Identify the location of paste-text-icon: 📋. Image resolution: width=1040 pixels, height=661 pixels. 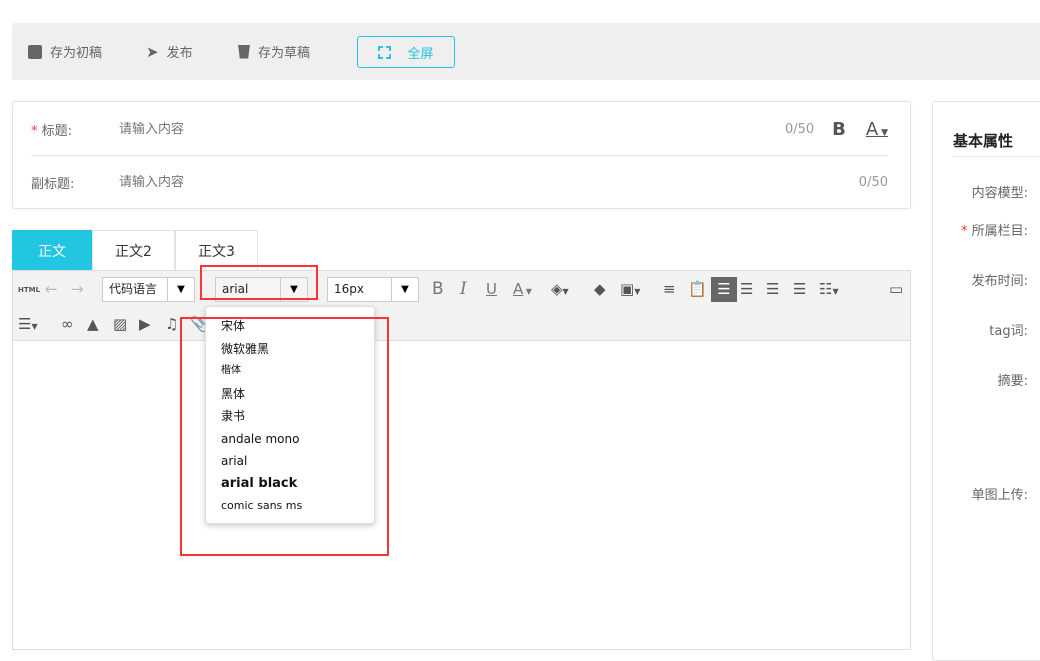
(697, 289).